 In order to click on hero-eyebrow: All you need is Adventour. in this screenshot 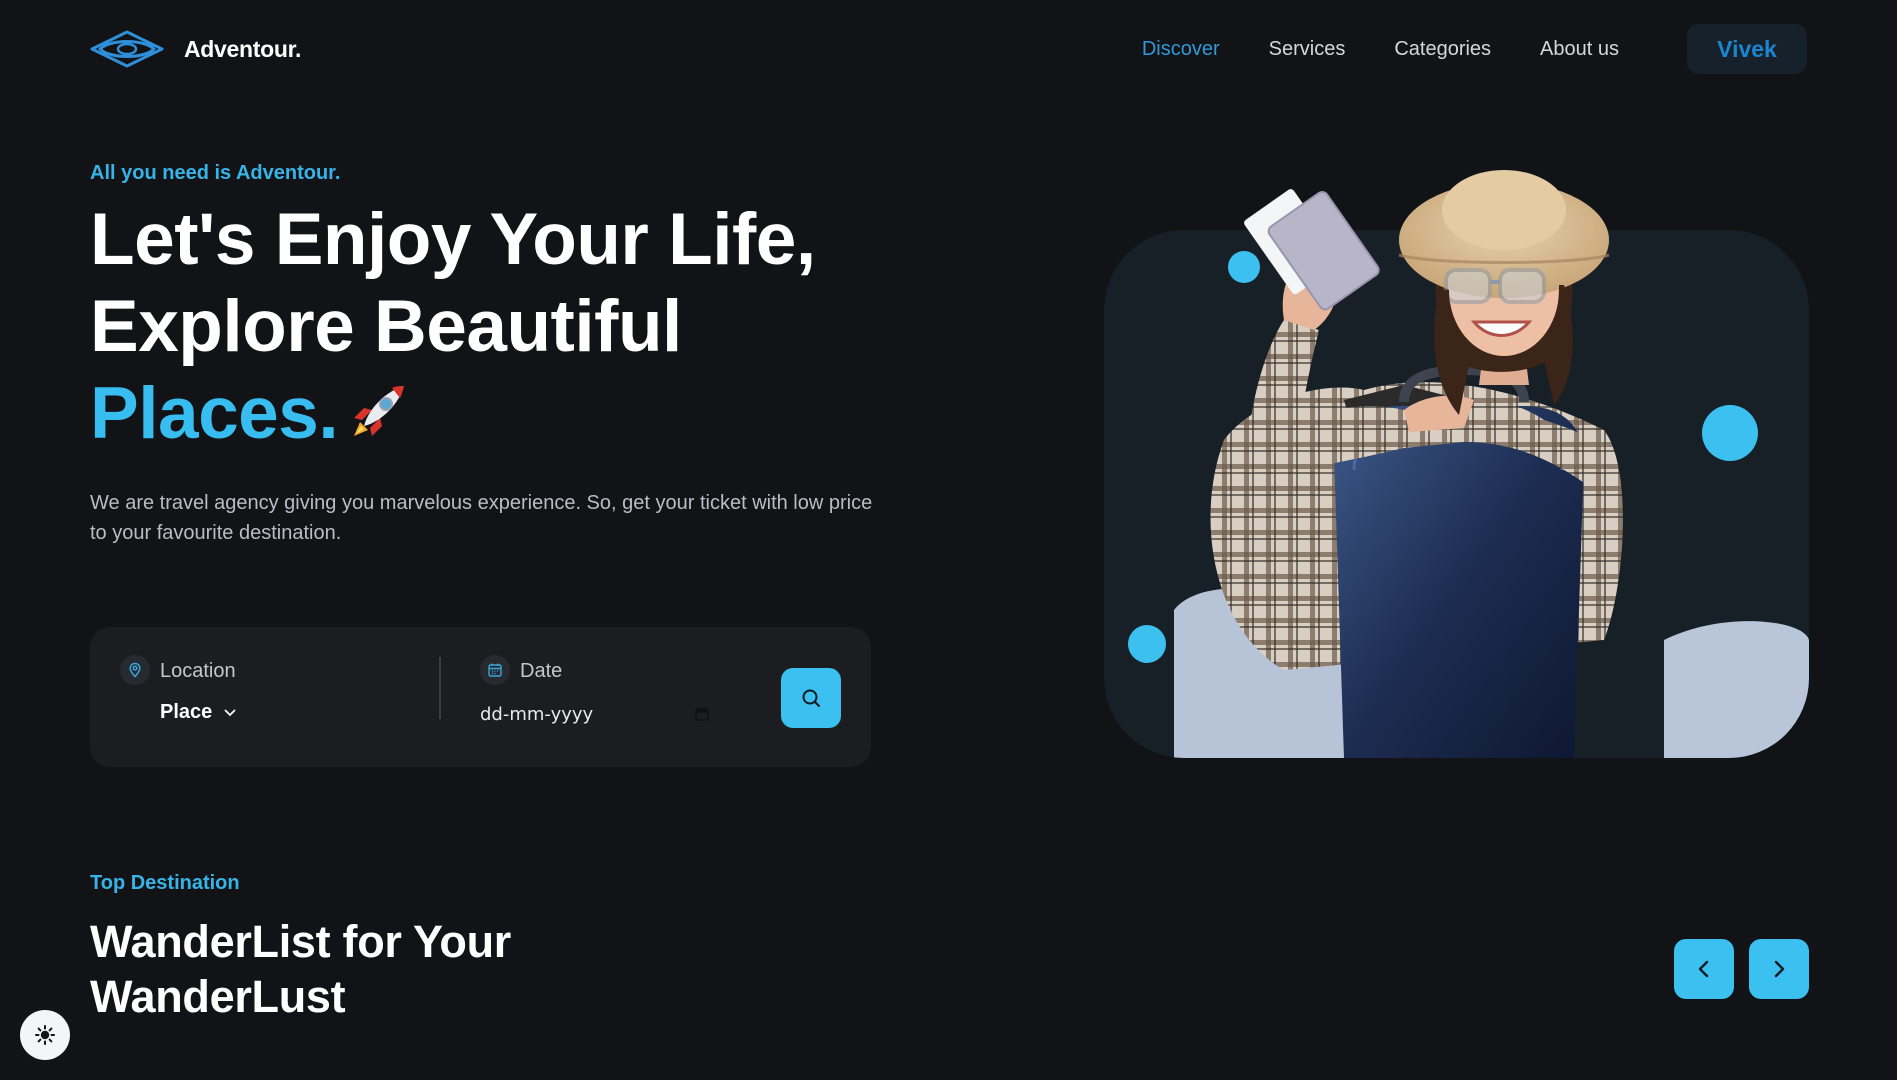, I will do `click(215, 173)`.